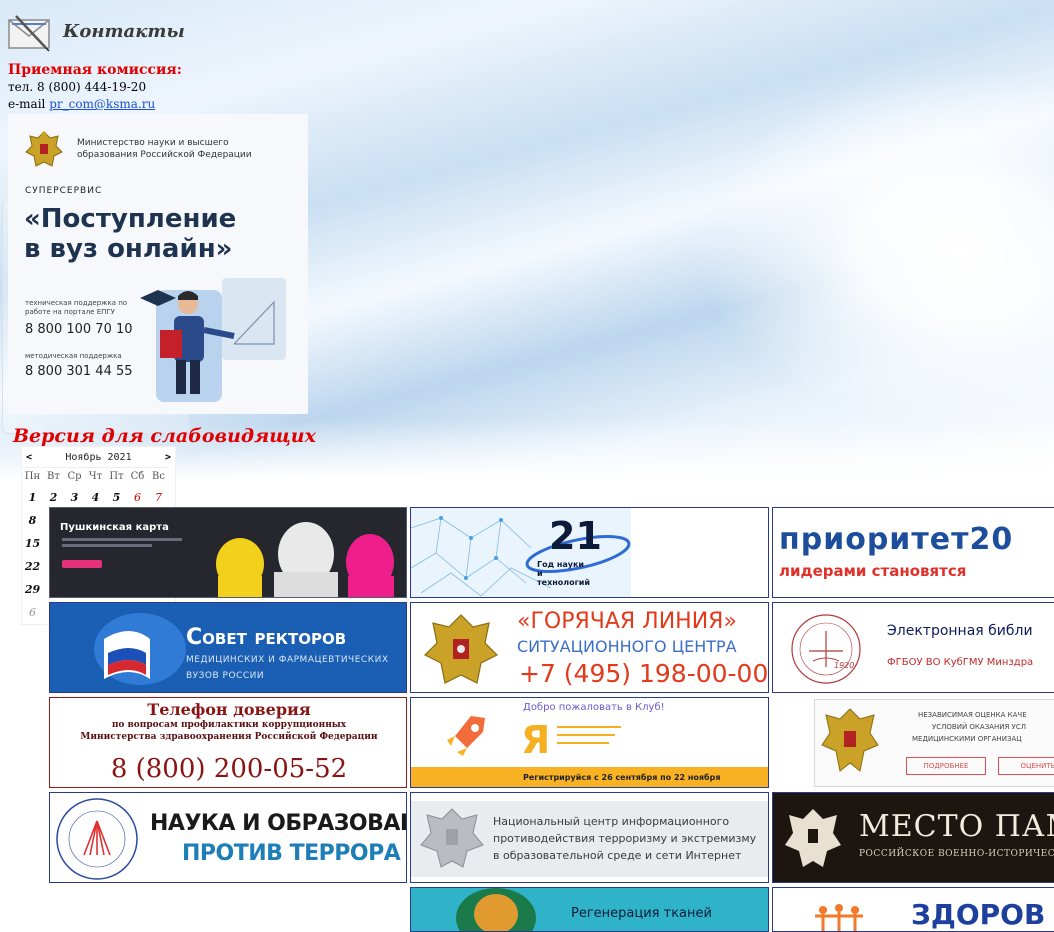 The width and height of the screenshot is (1054, 932). What do you see at coordinates (32, 476) in the screenshot?
I see `weekday-mon: Пн` at bounding box center [32, 476].